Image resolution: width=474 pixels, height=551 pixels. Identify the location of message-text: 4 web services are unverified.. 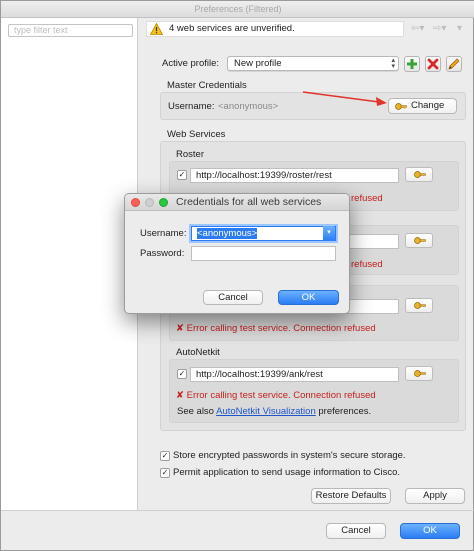
(232, 28).